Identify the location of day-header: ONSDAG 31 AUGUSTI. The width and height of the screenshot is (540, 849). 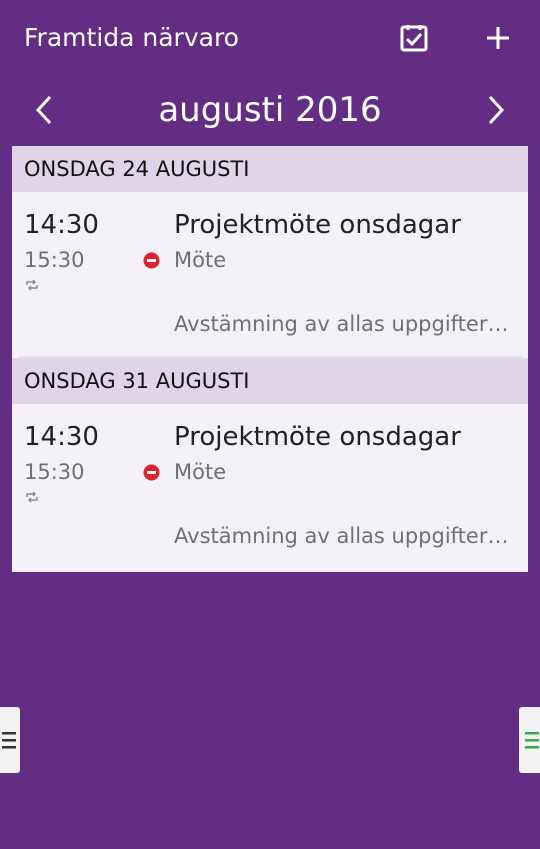
(270, 381).